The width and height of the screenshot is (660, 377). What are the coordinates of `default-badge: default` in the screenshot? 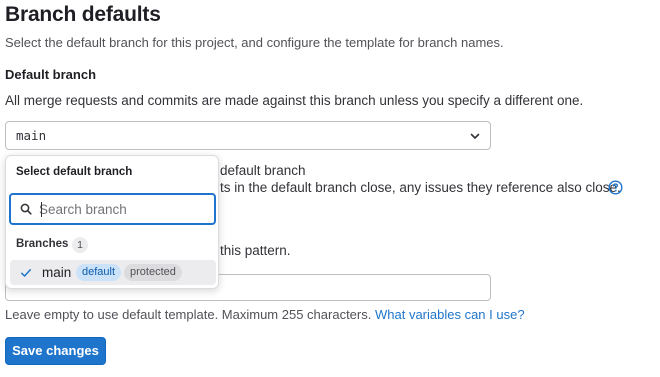 It's located at (99, 272).